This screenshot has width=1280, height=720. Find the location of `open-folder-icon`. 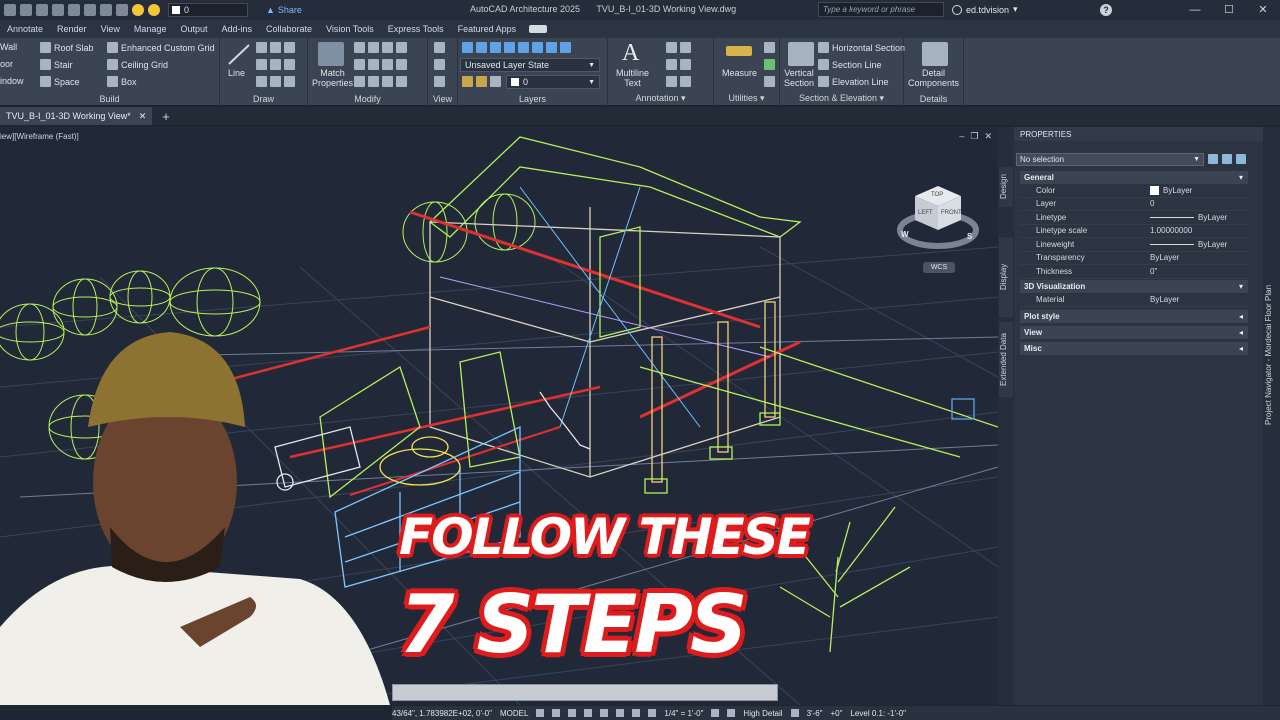

open-folder-icon is located at coordinates (42, 10).